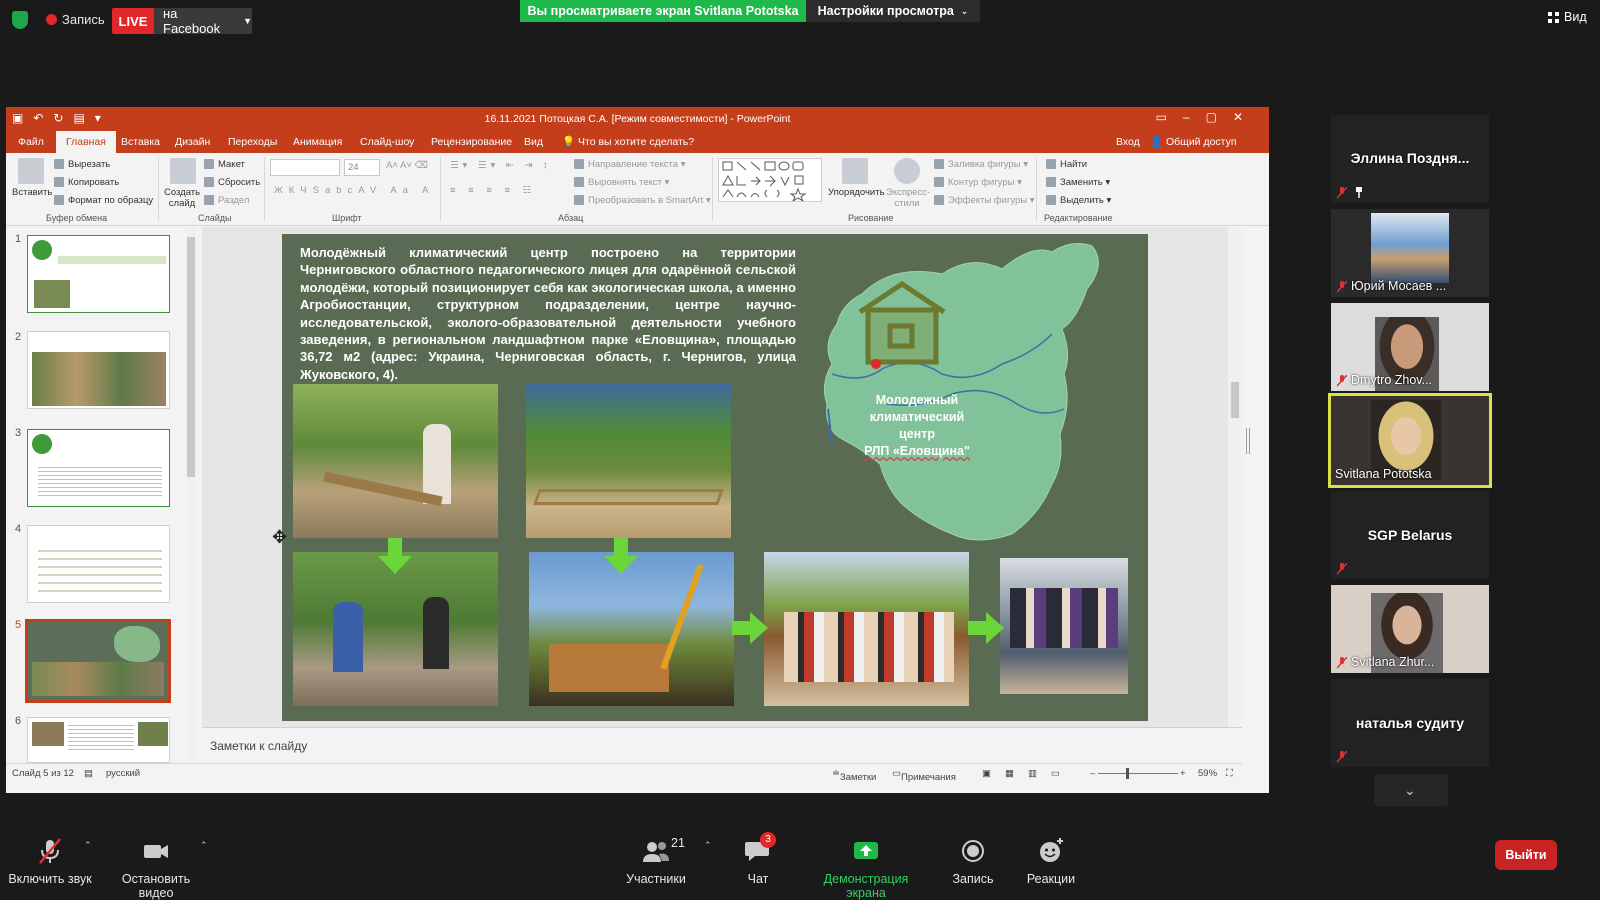 Image resolution: width=1600 pixels, height=900 pixels. Describe the element at coordinates (191, 495) in the screenshot. I see `thumbnails-scrollbar` at that location.